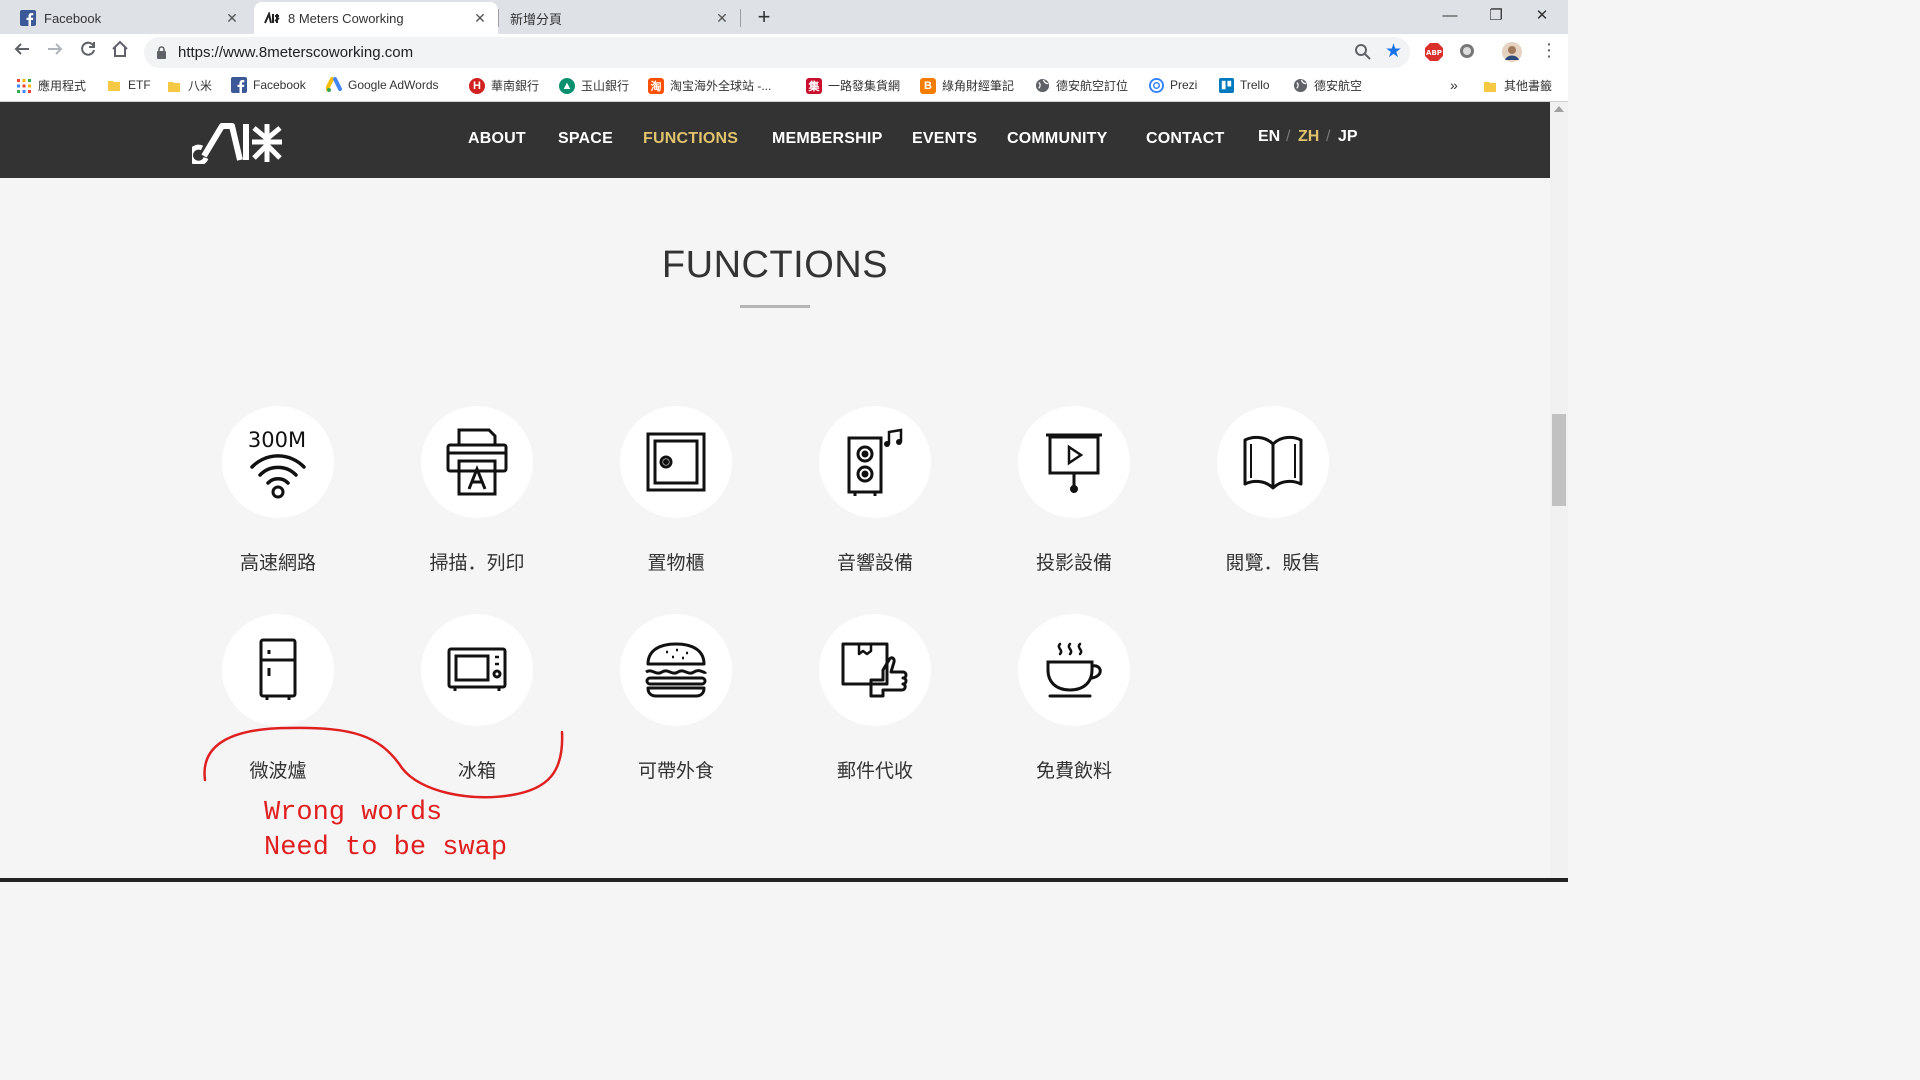 This screenshot has width=1920, height=1080. What do you see at coordinates (784, 880) in the screenshot?
I see `window-bottom-edge` at bounding box center [784, 880].